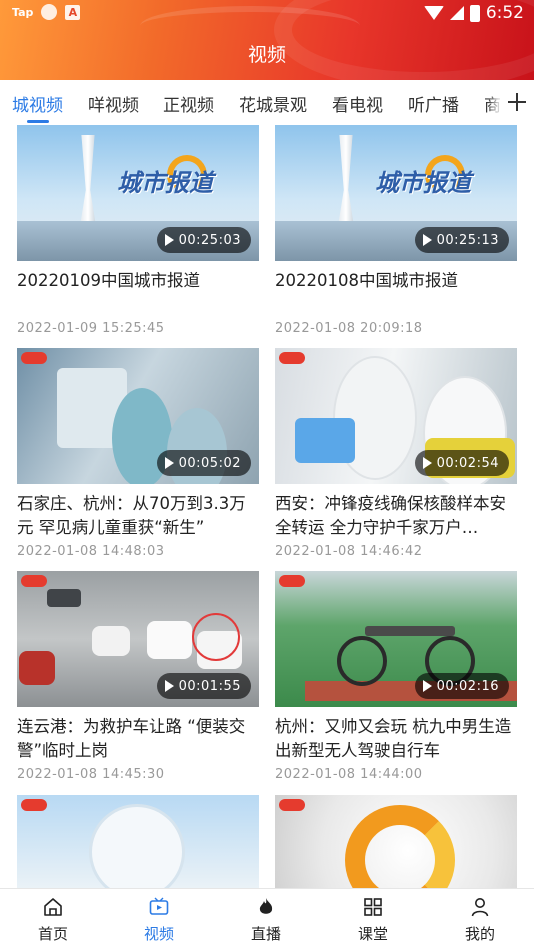  Describe the element at coordinates (209, 686) in the screenshot. I see `duration-text: 00:01:55` at that location.